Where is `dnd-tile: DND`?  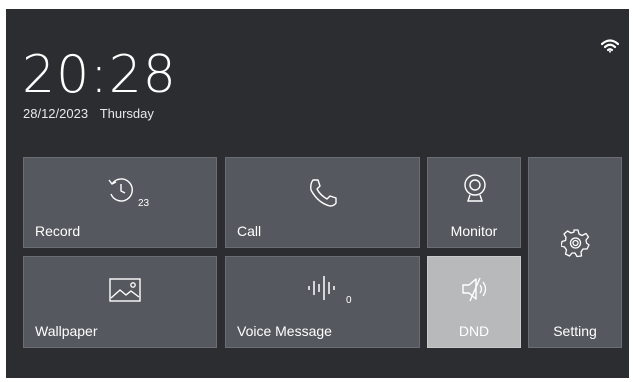 dnd-tile: DND is located at coordinates (474, 302).